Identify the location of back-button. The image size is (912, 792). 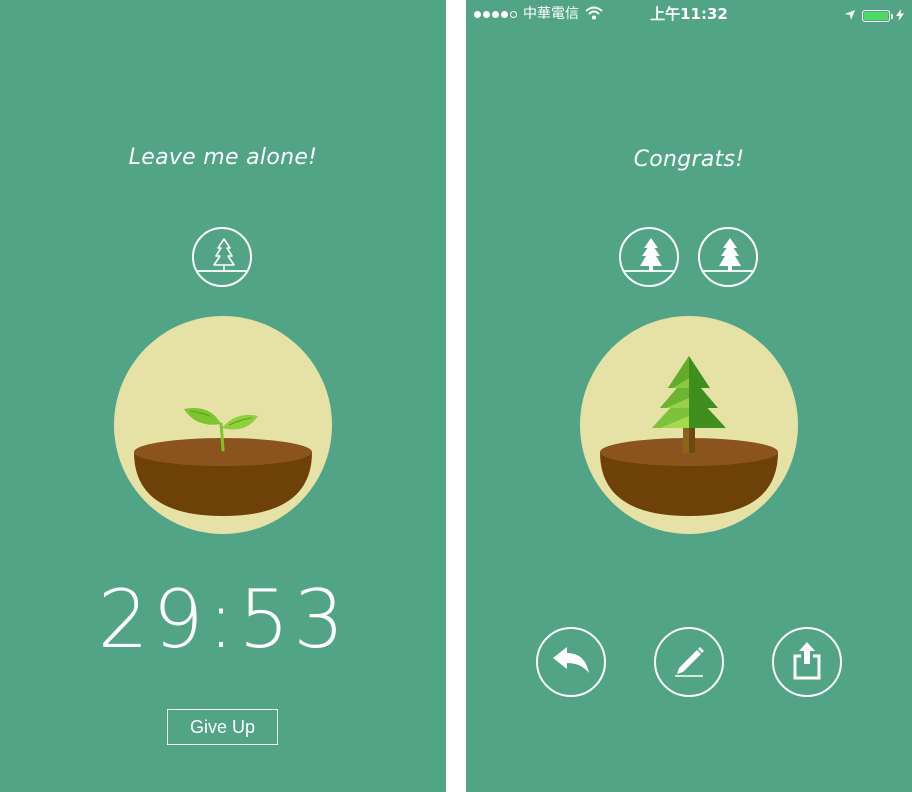
(571, 662).